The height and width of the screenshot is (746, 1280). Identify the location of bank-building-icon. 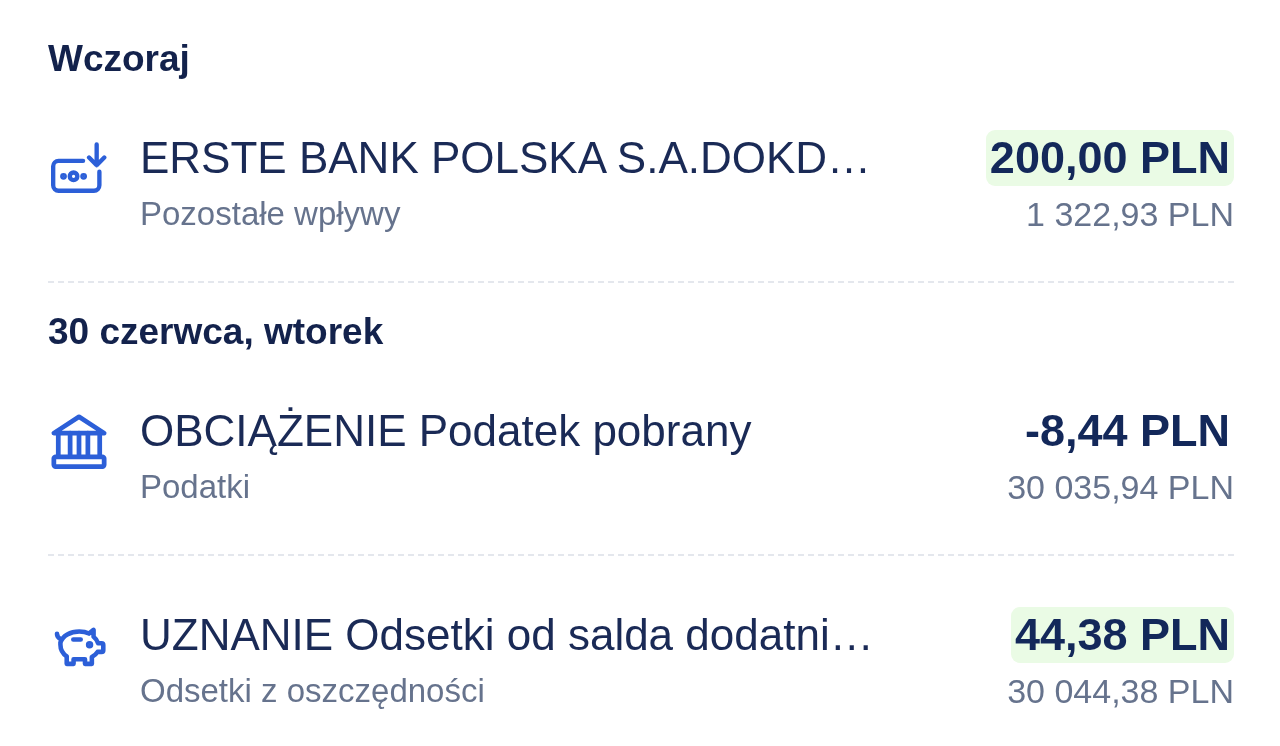
(79, 442).